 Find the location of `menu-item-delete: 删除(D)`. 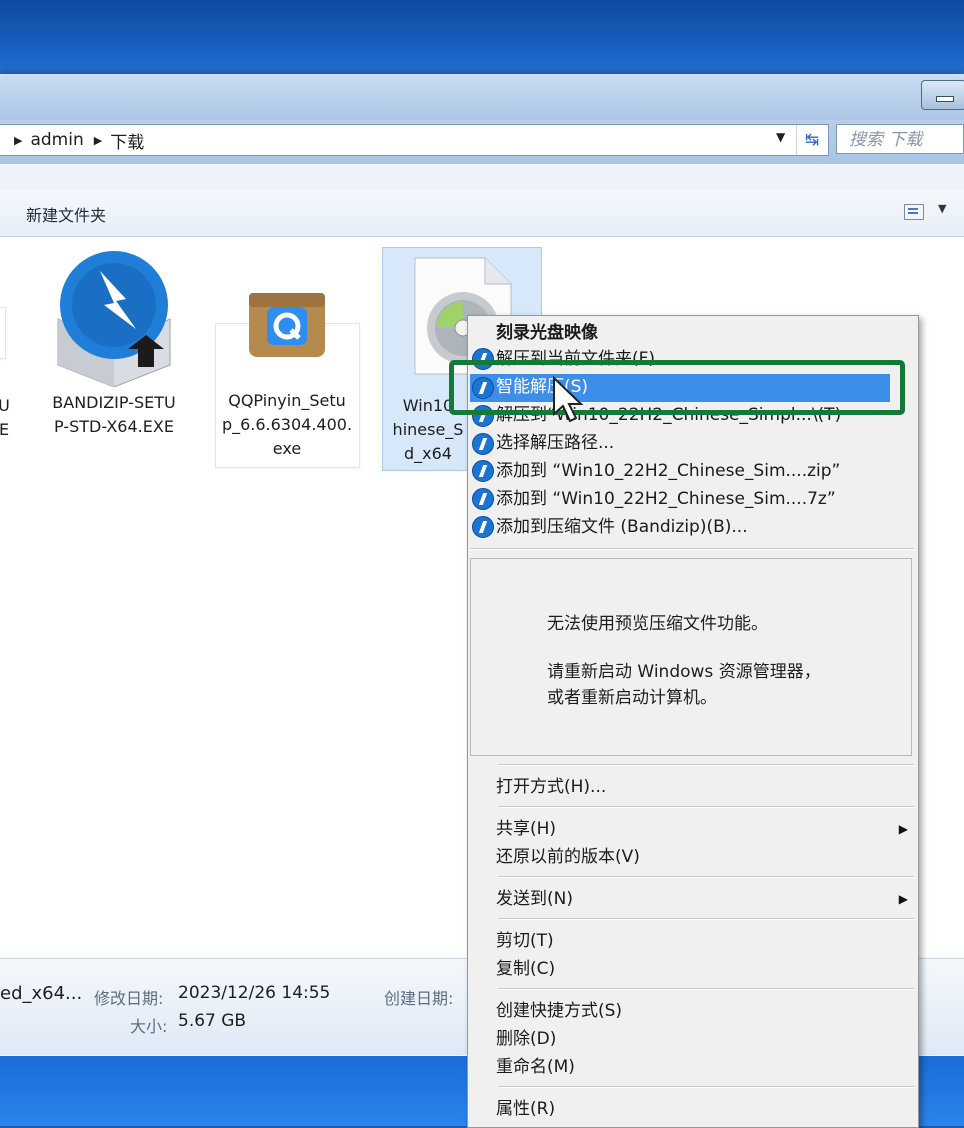

menu-item-delete: 删除(D) is located at coordinates (526, 1039).